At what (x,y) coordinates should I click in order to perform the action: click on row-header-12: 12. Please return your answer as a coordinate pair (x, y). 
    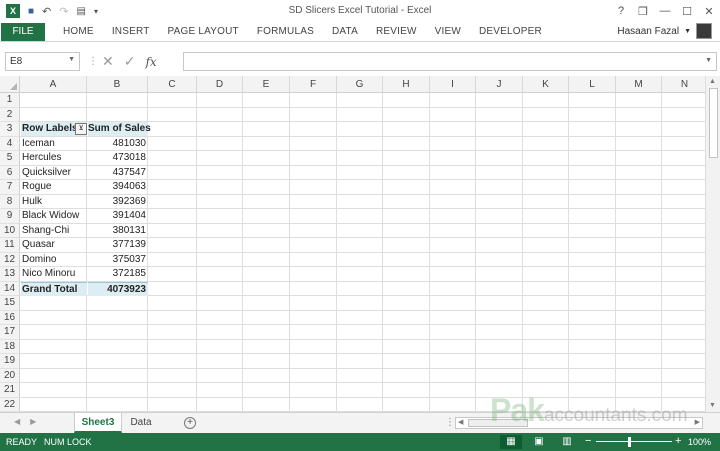
    Looking at the image, I should click on (10, 259).